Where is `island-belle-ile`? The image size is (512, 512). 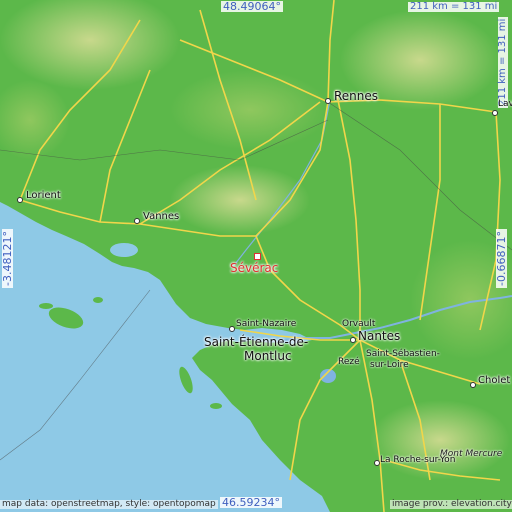 island-belle-ile is located at coordinates (66, 318).